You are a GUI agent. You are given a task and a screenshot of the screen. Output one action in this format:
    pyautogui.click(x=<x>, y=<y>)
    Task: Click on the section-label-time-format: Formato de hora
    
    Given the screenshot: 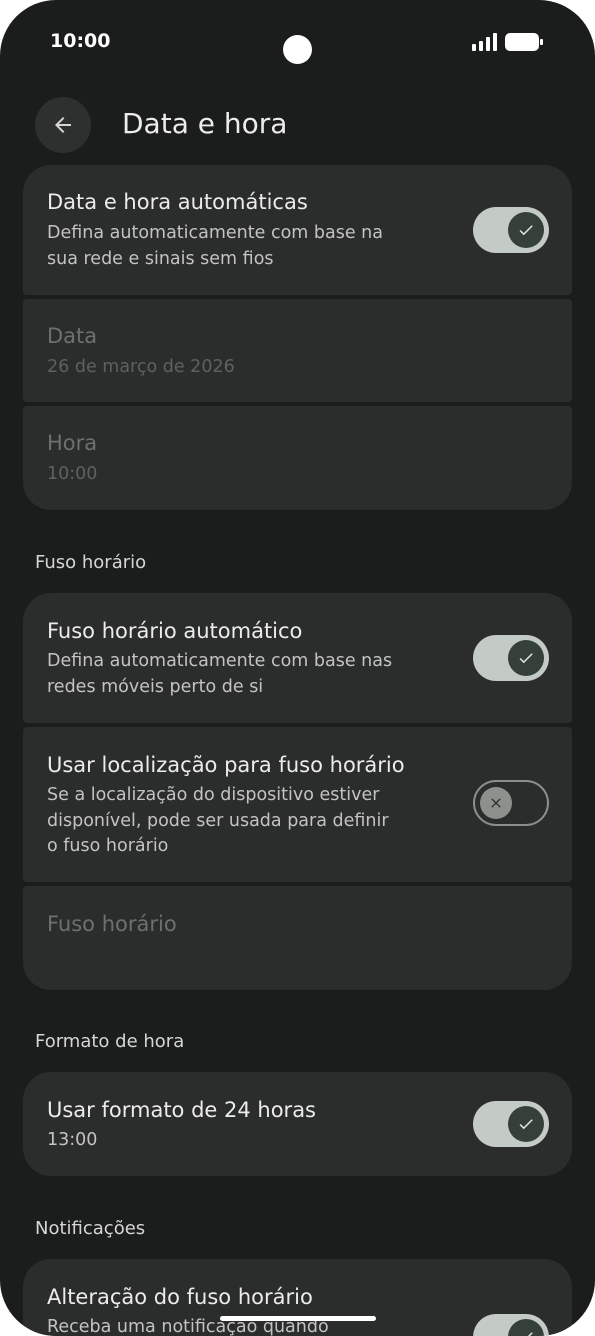 What is the action you would take?
    pyautogui.click(x=110, y=1041)
    